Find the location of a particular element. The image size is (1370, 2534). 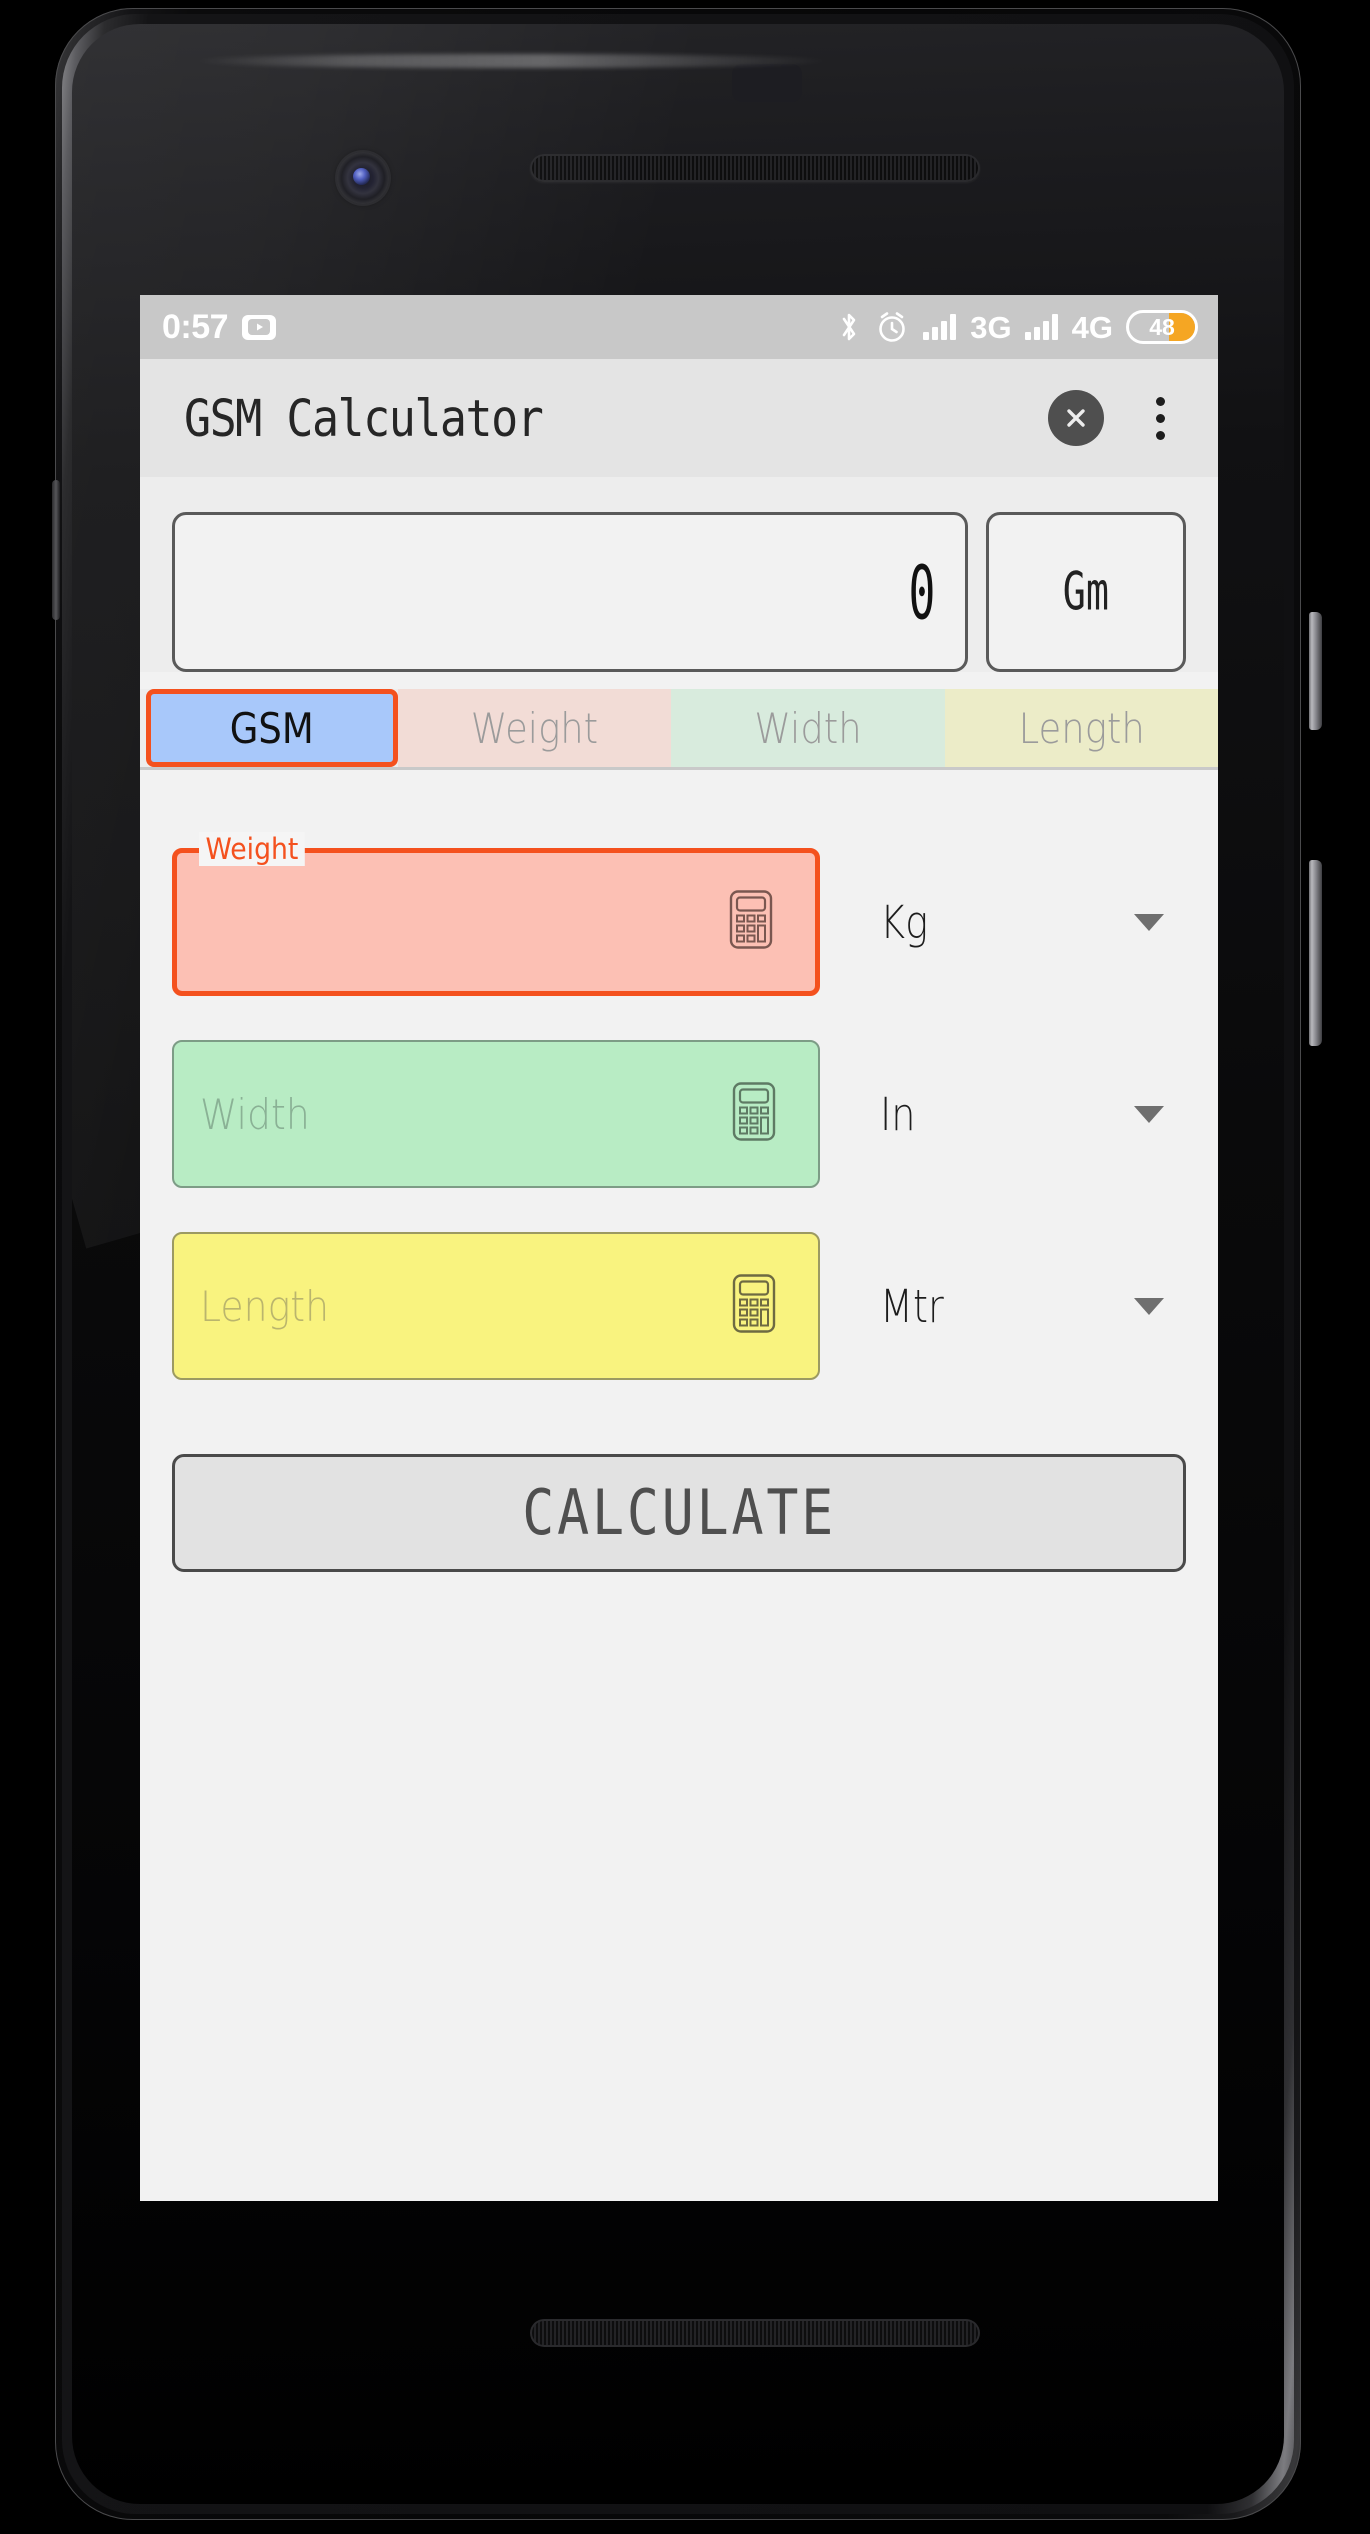

weight-unit-value: Kg is located at coordinates (904, 922).